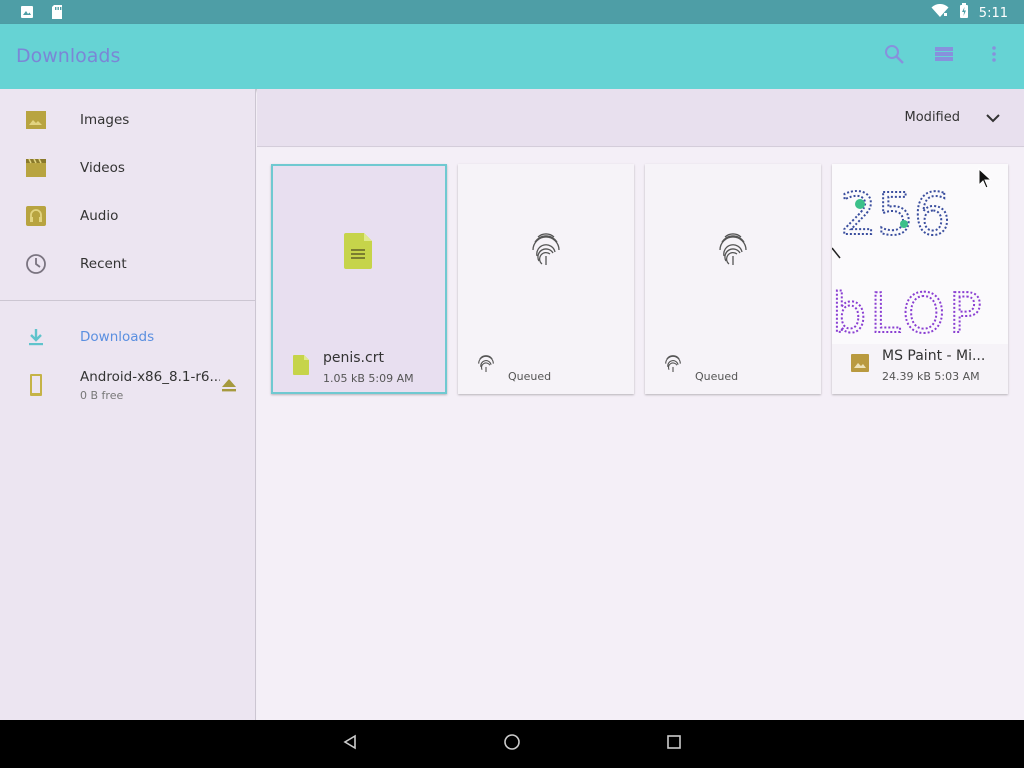 The width and height of the screenshot is (1024, 768). Describe the element at coordinates (117, 337) in the screenshot. I see `sidebar-item-label: Downloads` at that location.